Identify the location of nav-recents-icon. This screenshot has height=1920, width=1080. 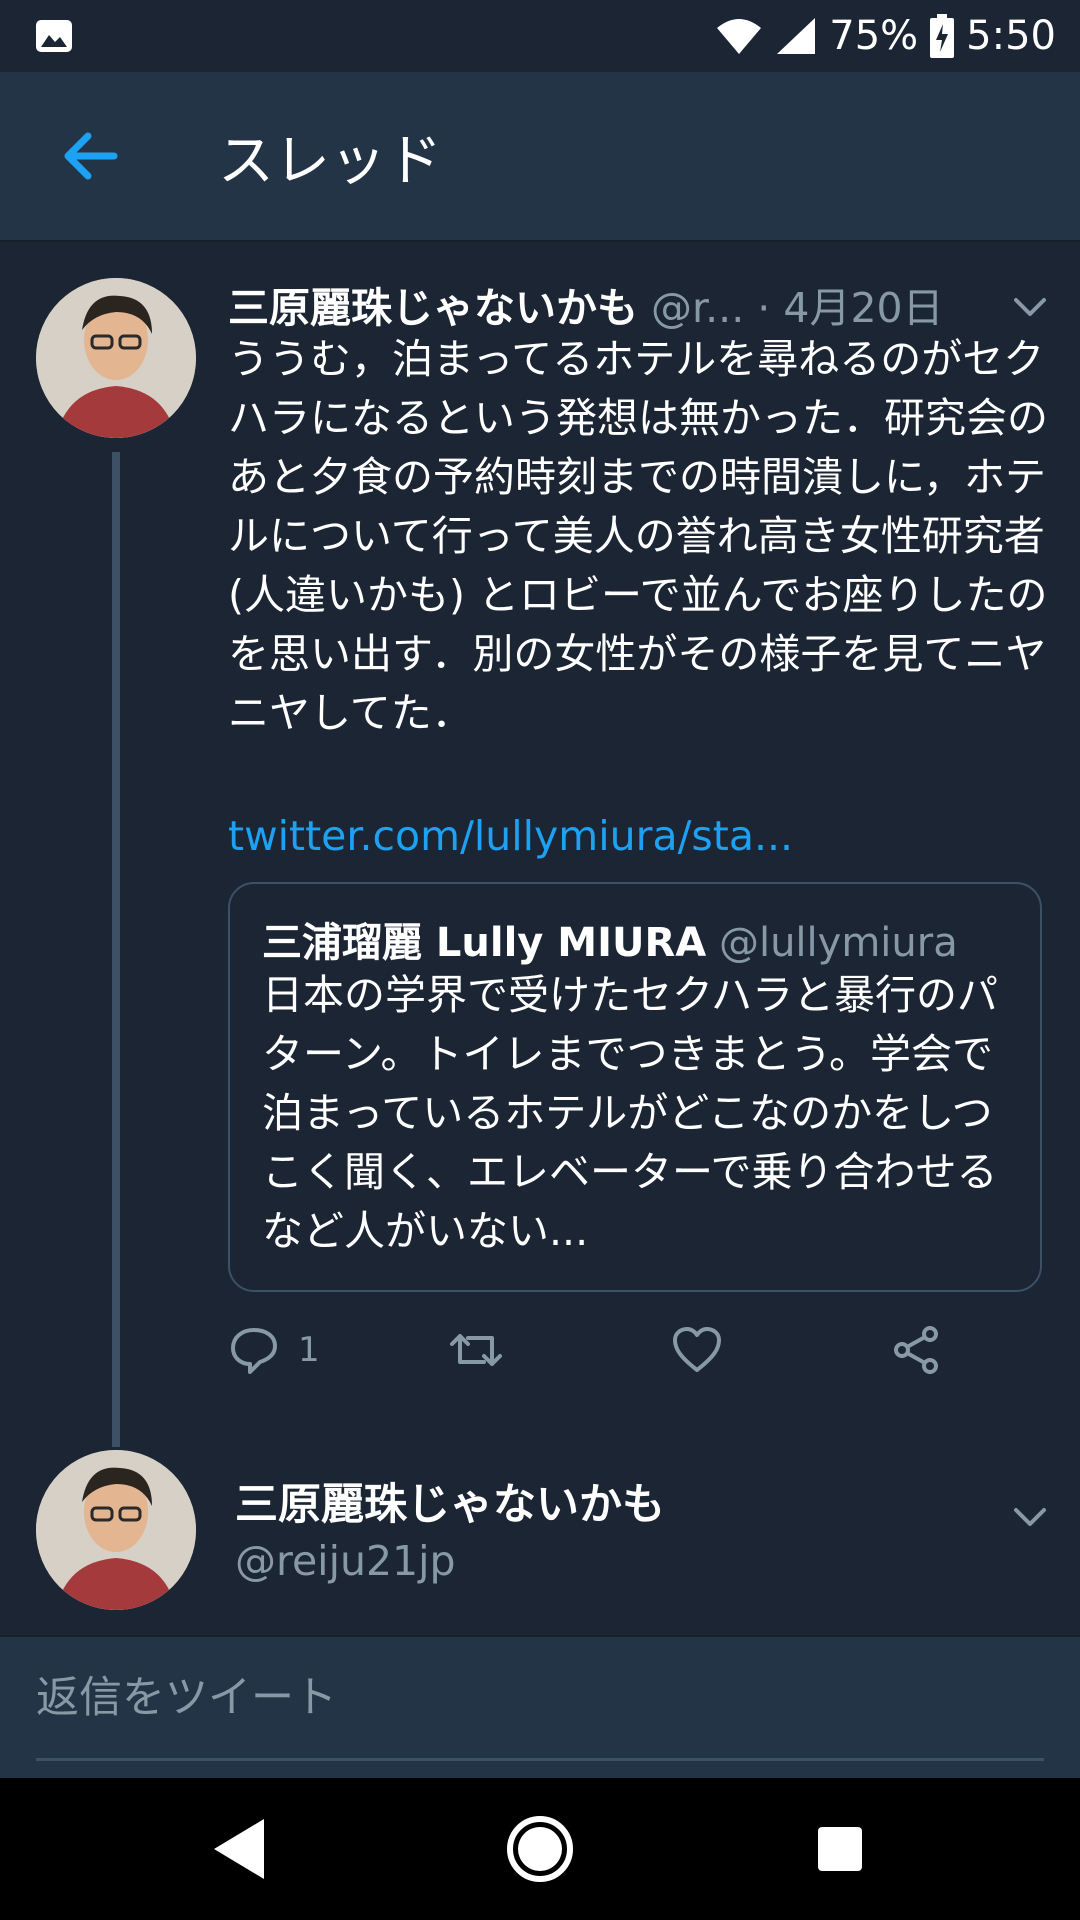
(840, 1849).